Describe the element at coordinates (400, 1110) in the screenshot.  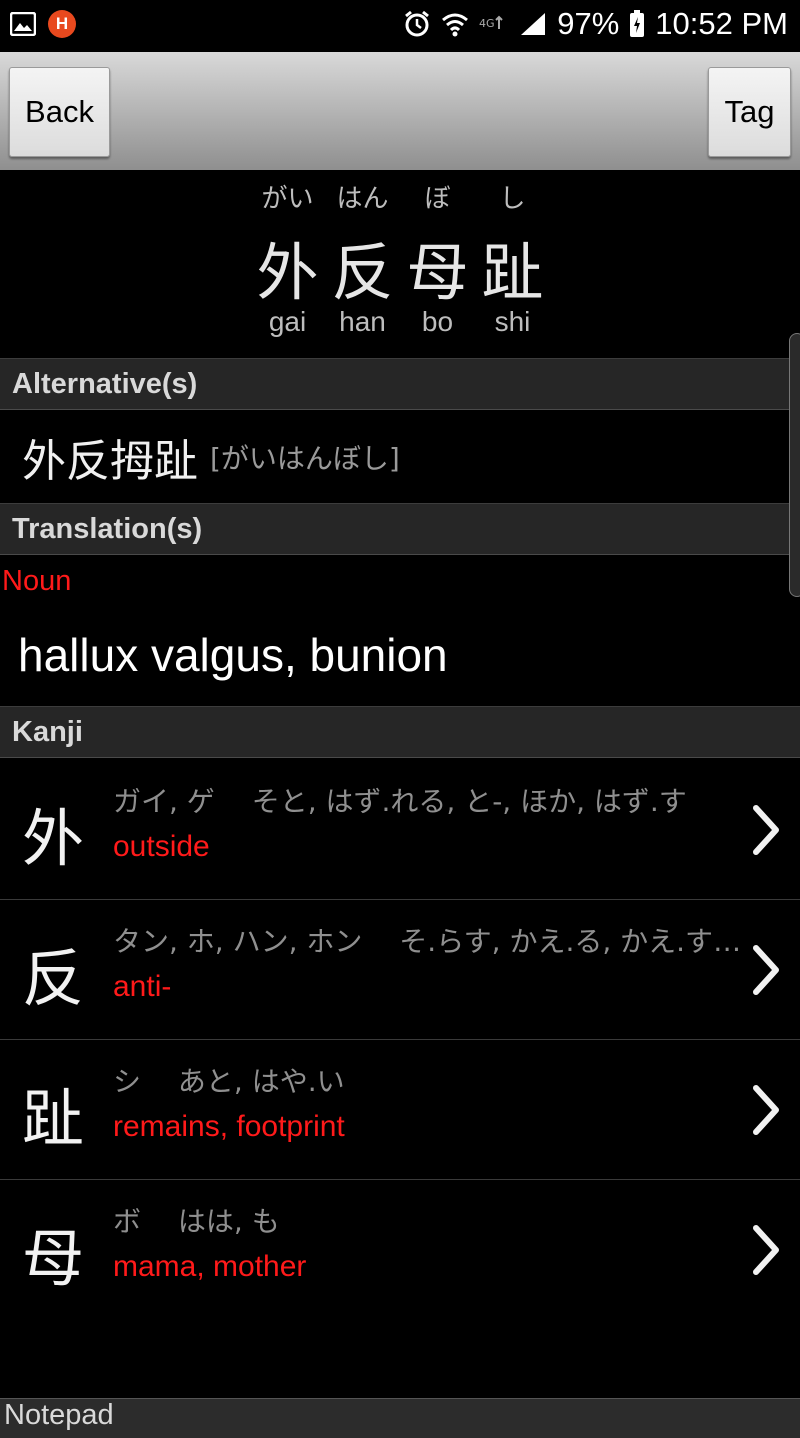
I see `kanji-list-item: 趾 シ あと, はや.い remains, footprint` at that location.